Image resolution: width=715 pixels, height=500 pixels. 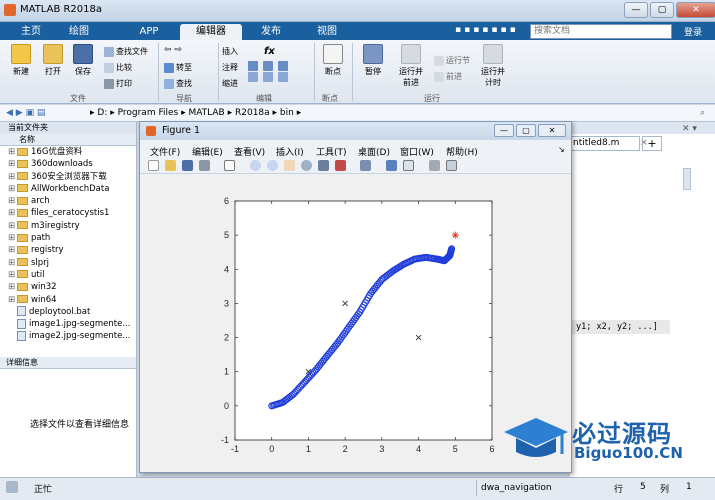 What do you see at coordinates (72, 250) in the screenshot?
I see `list-item: ⊞ registry` at bounding box center [72, 250].